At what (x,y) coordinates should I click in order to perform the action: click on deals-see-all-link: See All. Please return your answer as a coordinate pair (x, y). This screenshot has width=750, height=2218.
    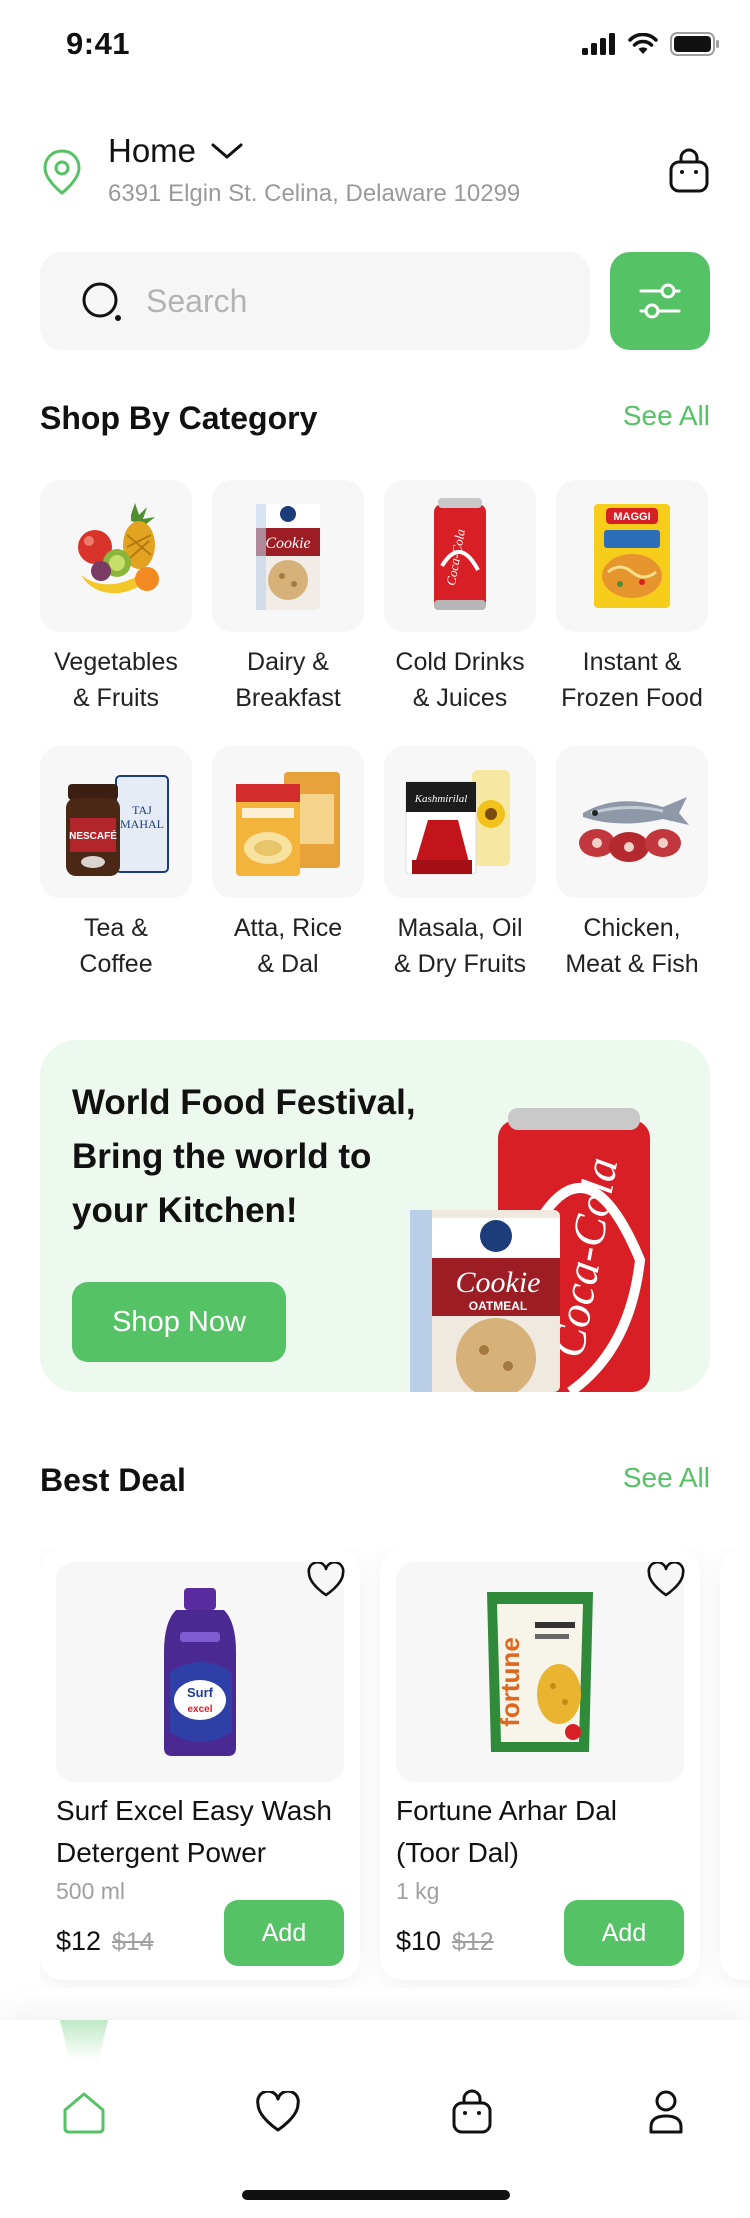
    Looking at the image, I should click on (666, 1478).